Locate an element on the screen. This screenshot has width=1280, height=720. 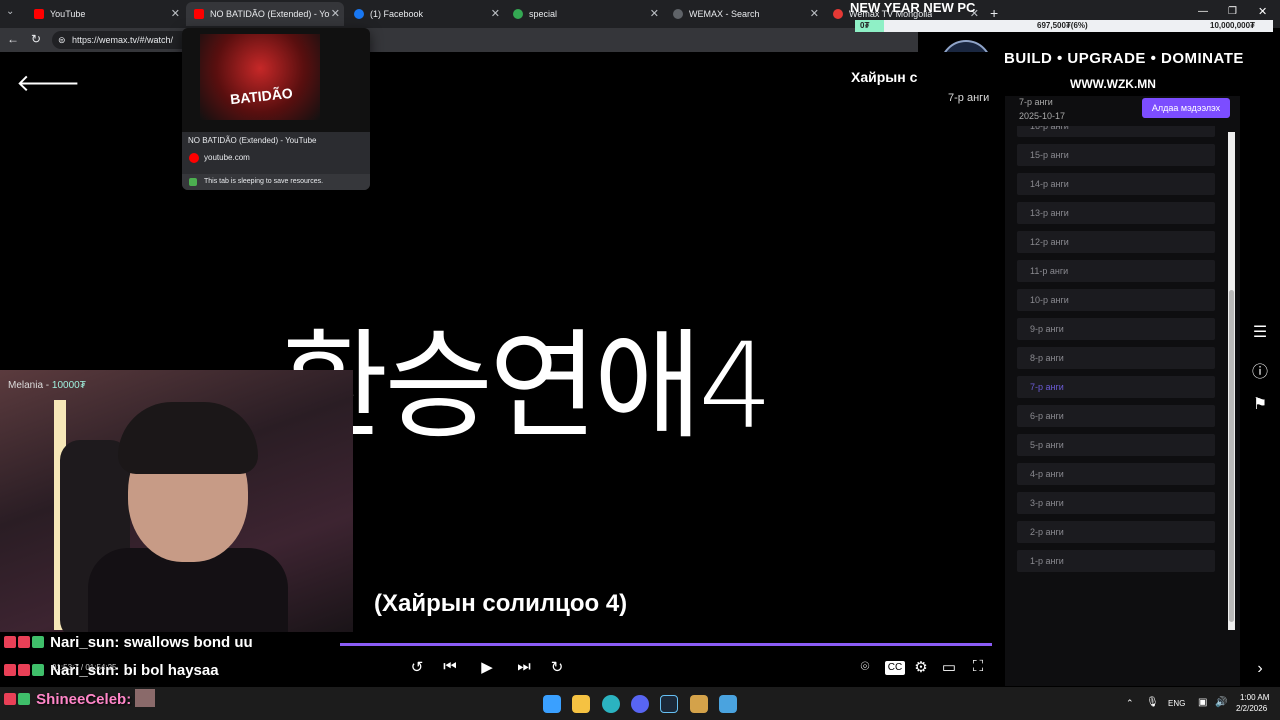
episode-item: 14-р анги is located at coordinates (1116, 184).